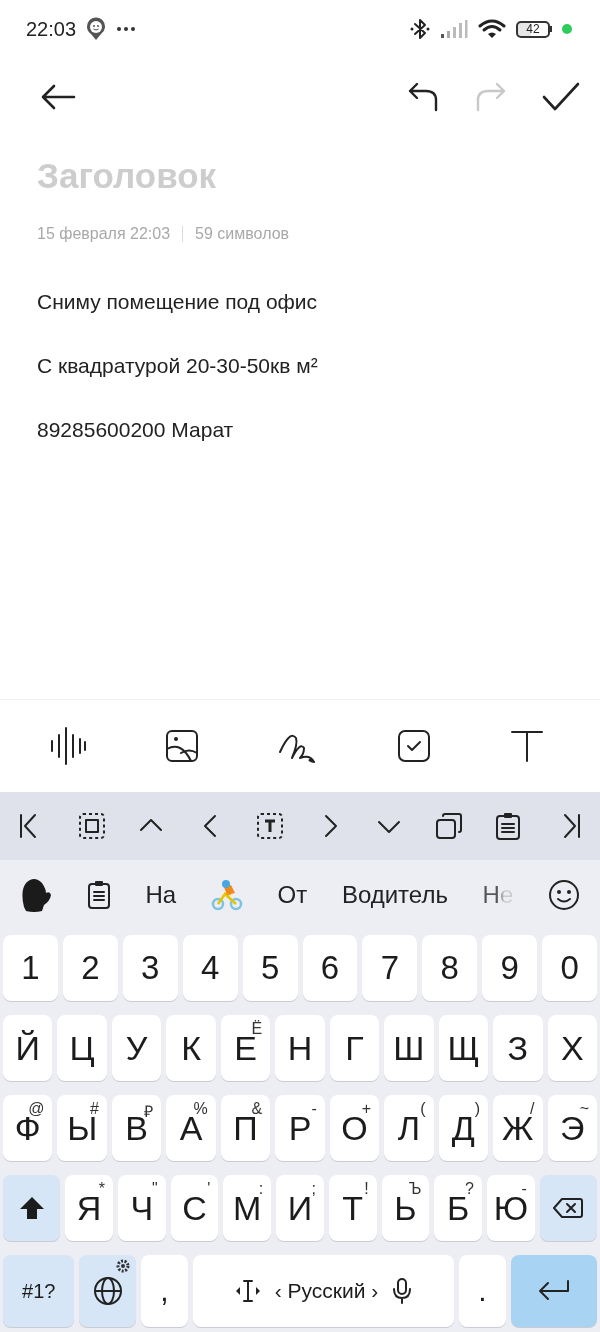  Describe the element at coordinates (36, 895) in the screenshot. I see `mitten-logo-icon` at that location.